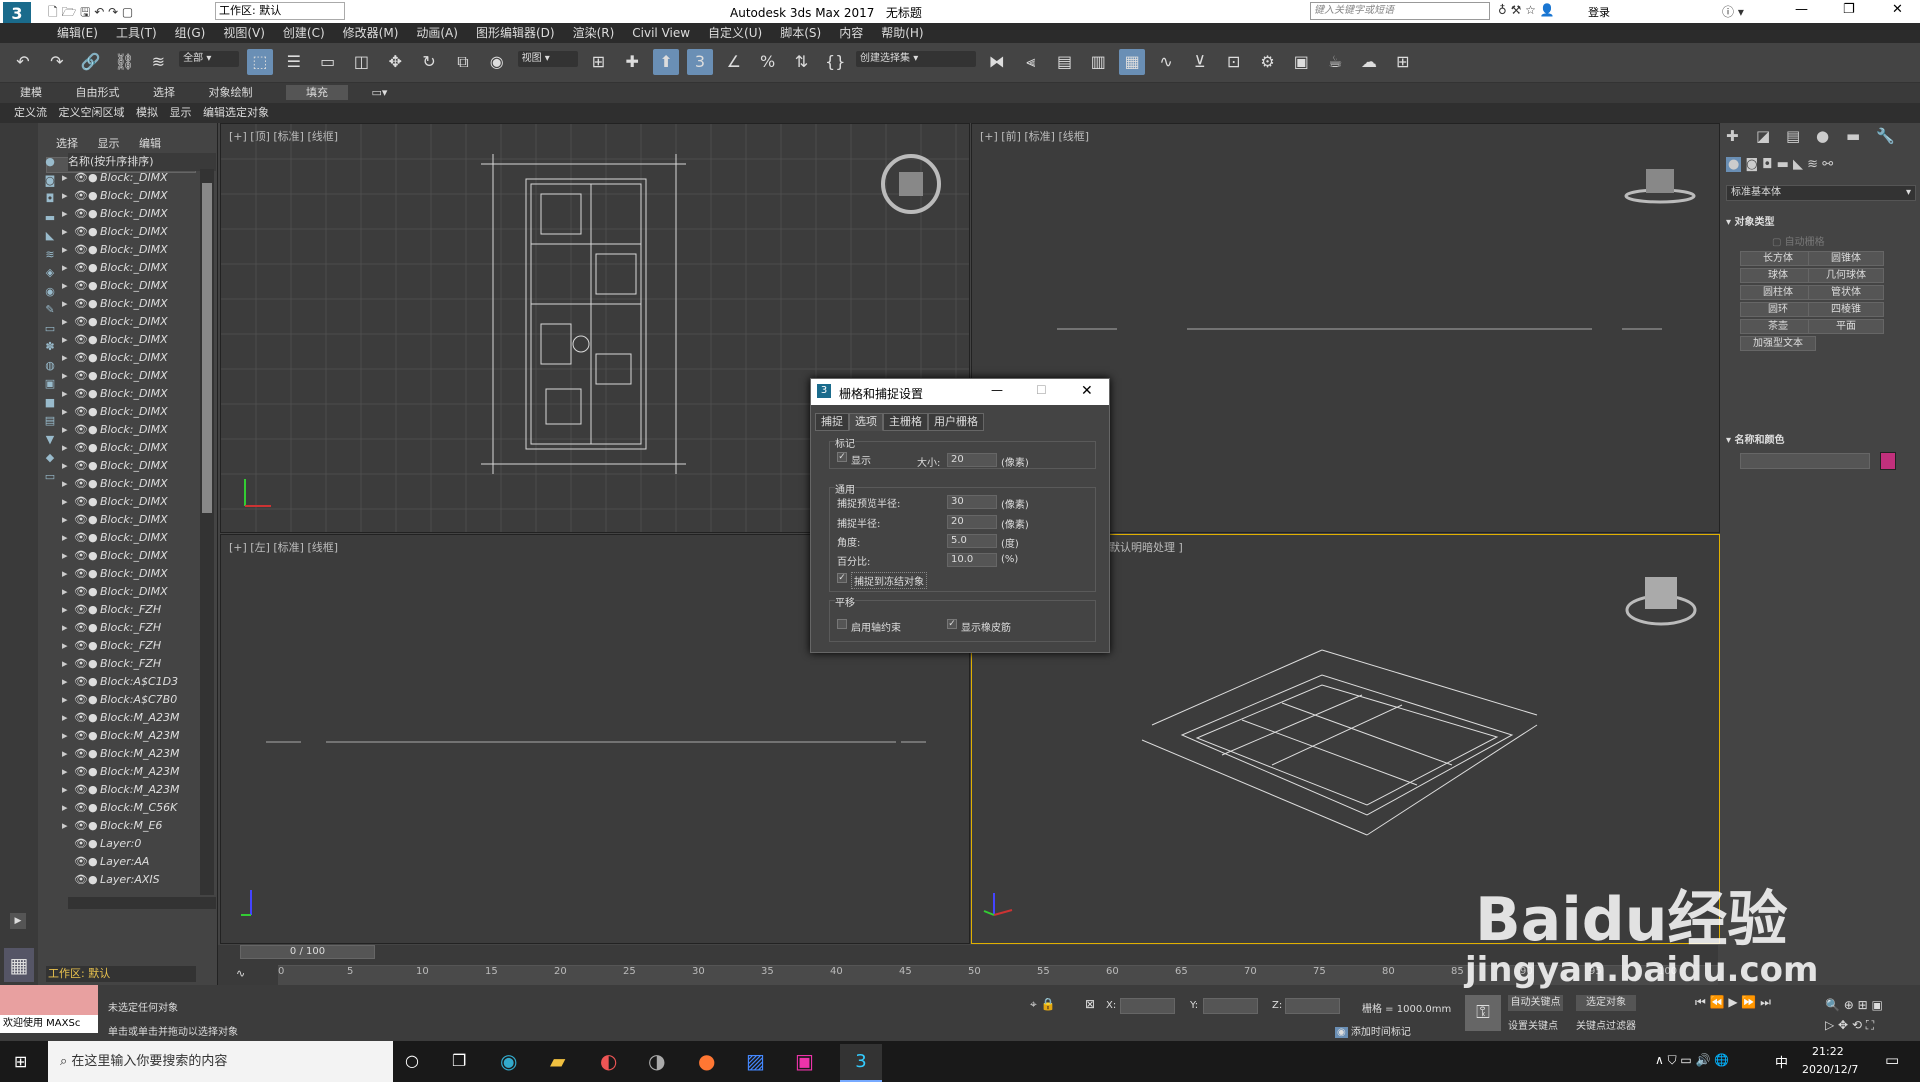  What do you see at coordinates (429, 62) in the screenshot?
I see `rotate-icon: ↻` at bounding box center [429, 62].